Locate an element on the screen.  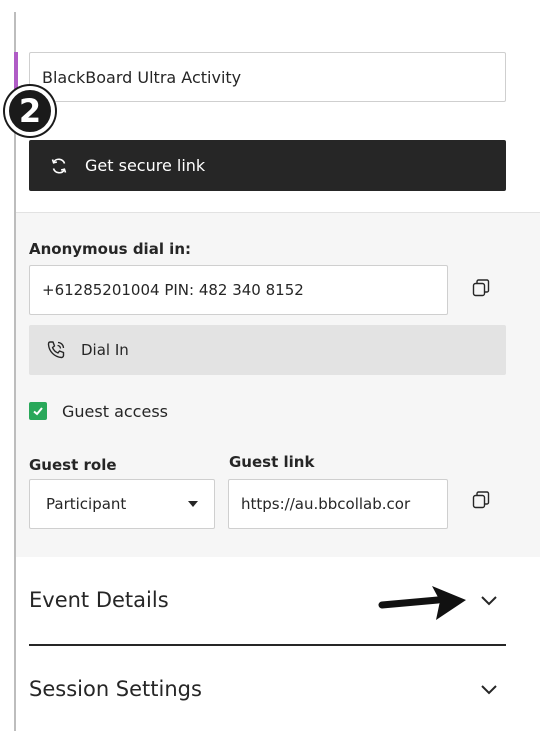
refresh-icon is located at coordinates (59, 165).